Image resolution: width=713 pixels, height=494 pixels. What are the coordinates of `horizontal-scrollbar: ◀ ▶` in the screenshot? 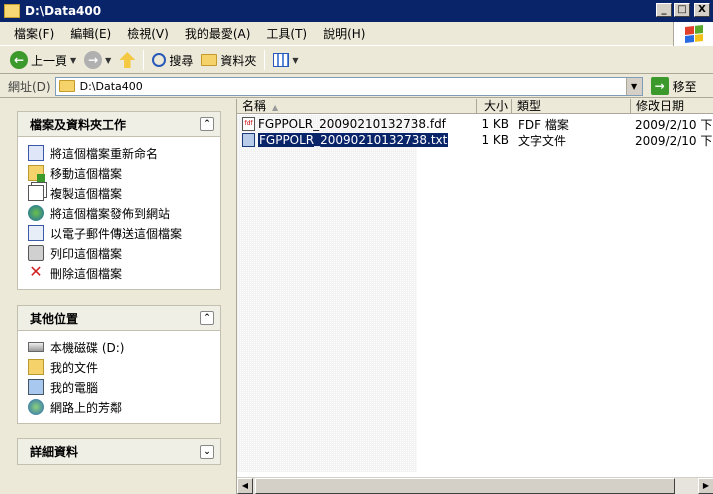 It's located at (475, 485).